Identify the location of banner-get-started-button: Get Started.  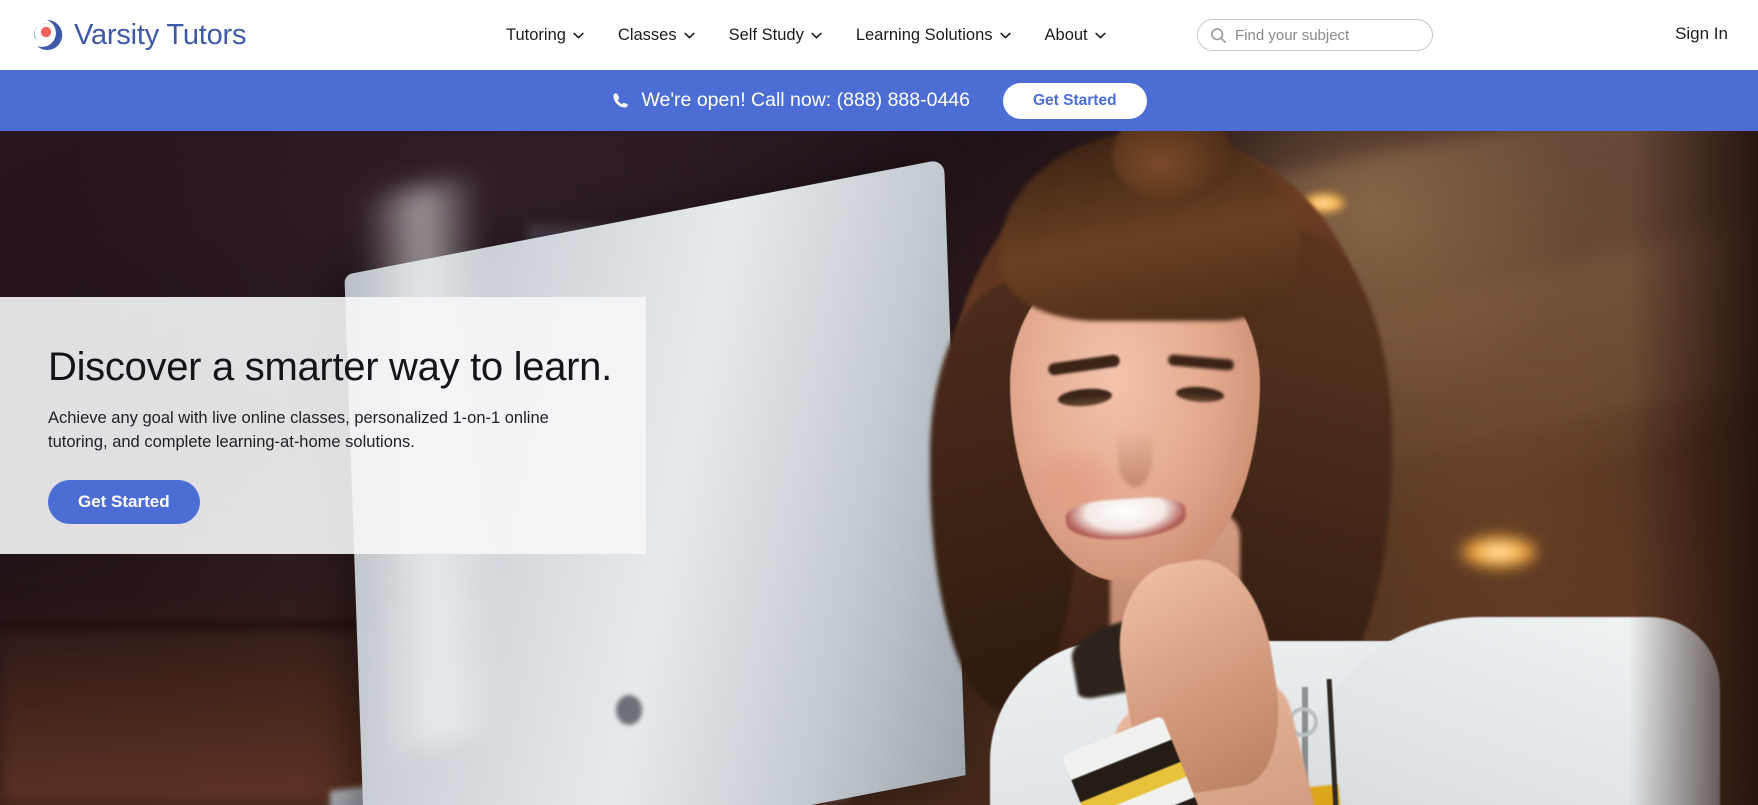
(1075, 100).